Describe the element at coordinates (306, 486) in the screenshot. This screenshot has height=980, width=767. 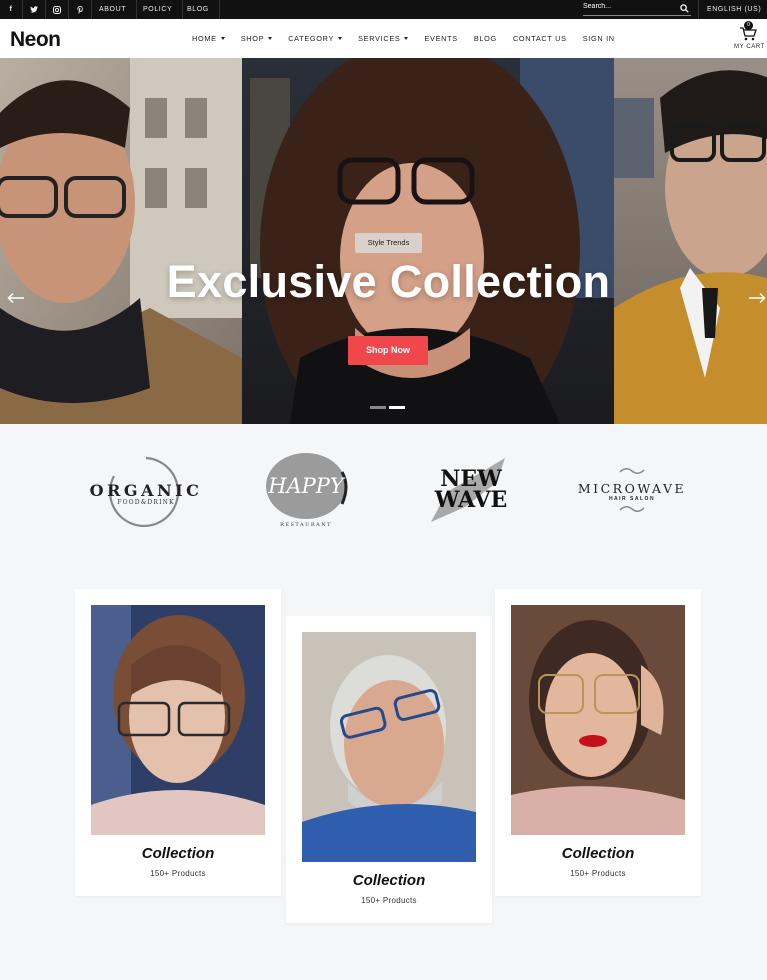
I see `brand-name: HAPPY` at that location.